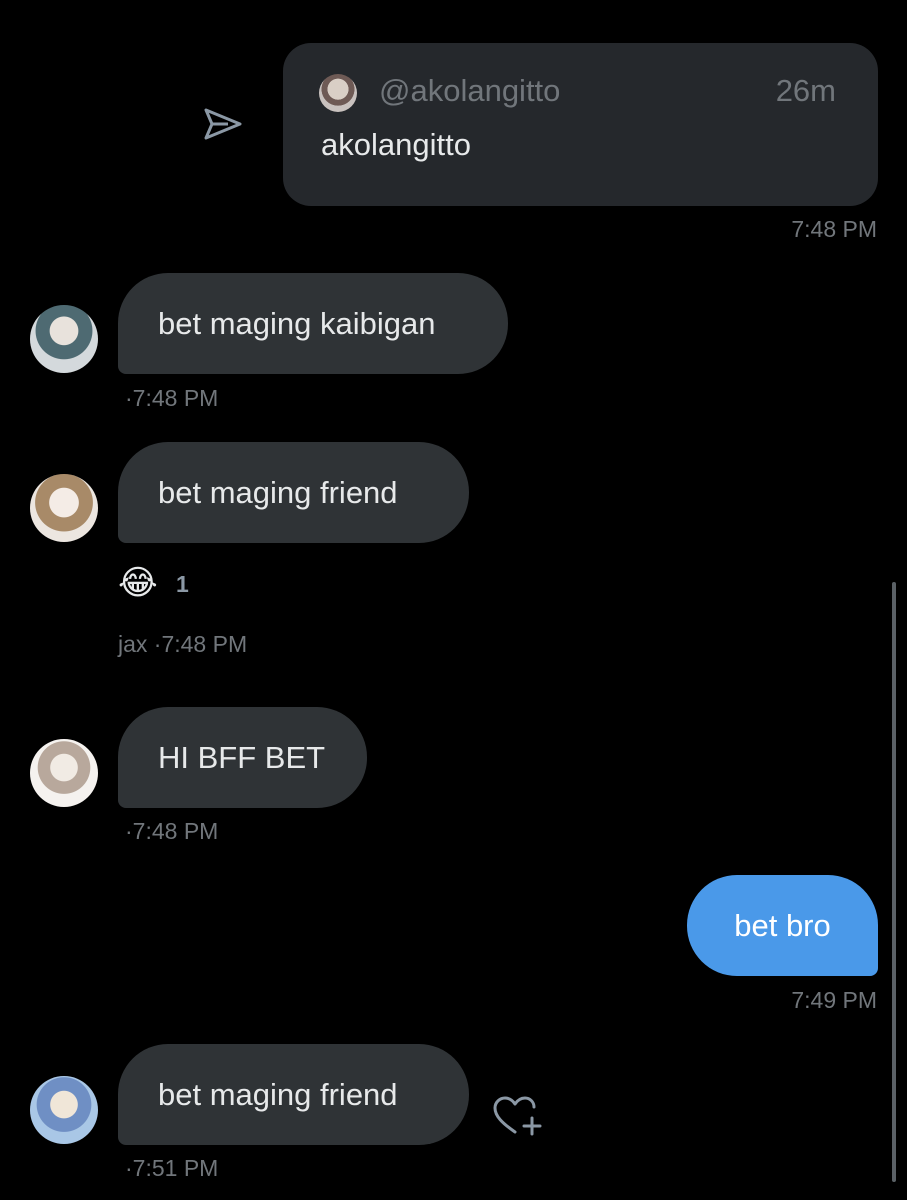 This screenshot has width=907, height=1200. What do you see at coordinates (834, 229) in the screenshot?
I see `shared-post-timestamp: 7:48 PM` at bounding box center [834, 229].